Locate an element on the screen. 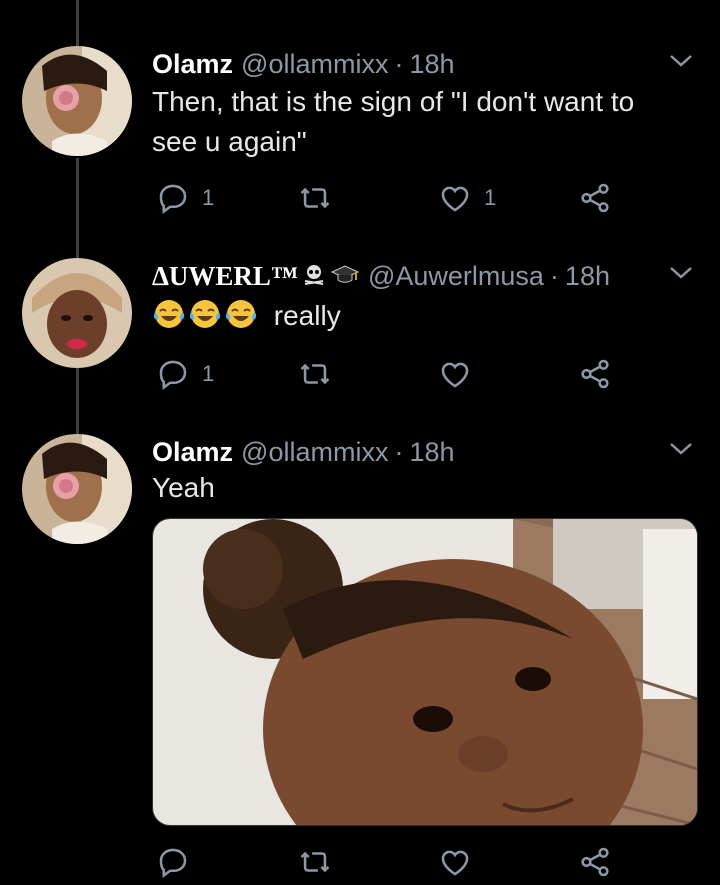 This screenshot has height=885, width=720. tweet-text-row: really is located at coordinates (246, 316).